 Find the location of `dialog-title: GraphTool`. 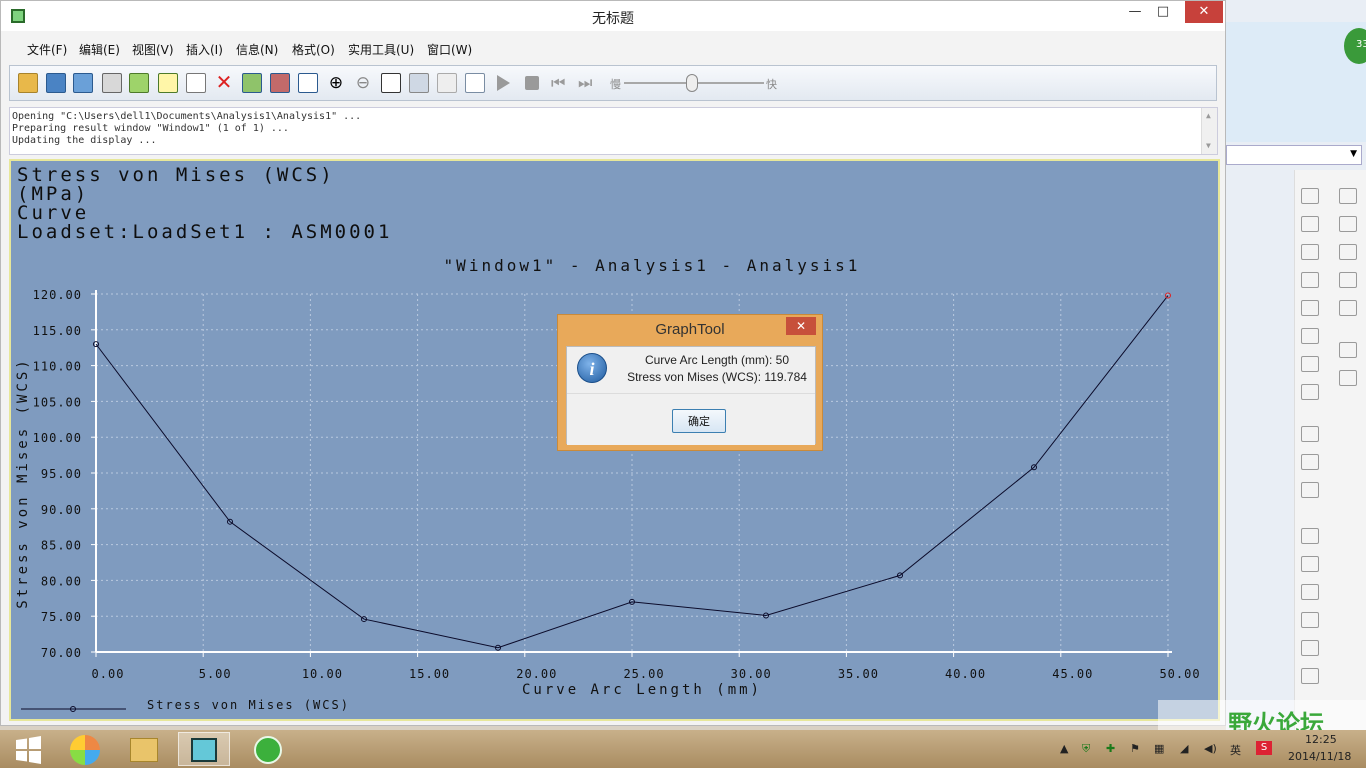

dialog-title: GraphTool is located at coordinates (690, 329).